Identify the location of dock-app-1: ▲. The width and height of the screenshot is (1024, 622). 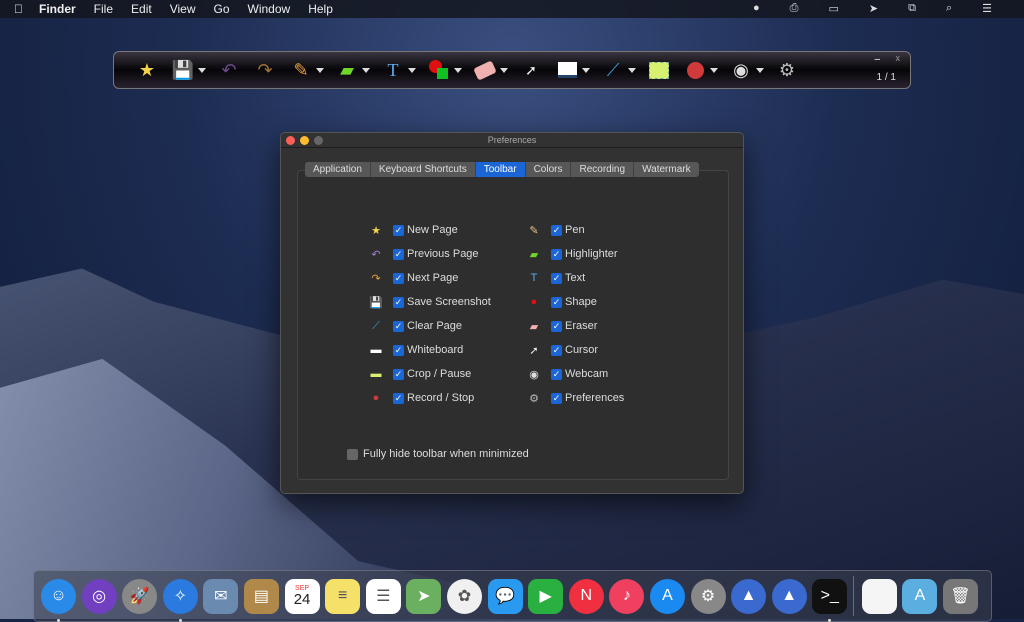
(749, 596).